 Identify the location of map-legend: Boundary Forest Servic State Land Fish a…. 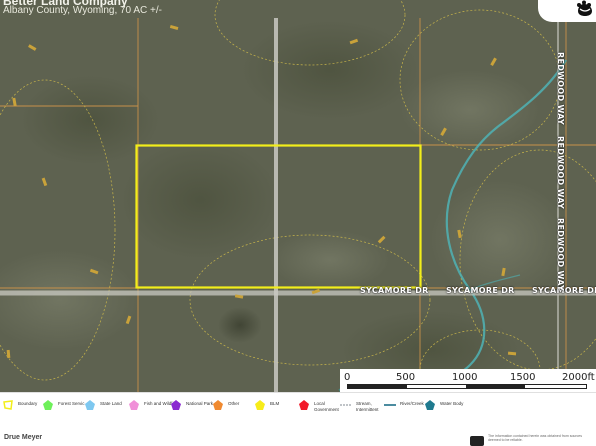
(298, 408).